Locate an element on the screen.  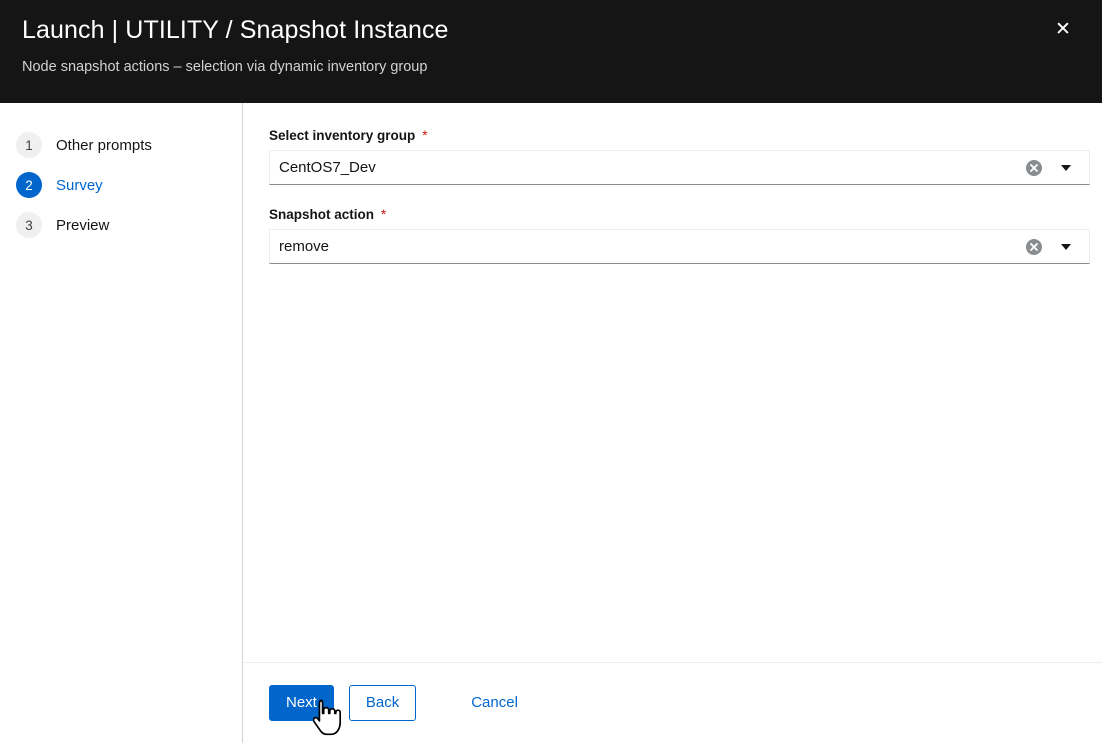
sidebar-item-preview: 3 Preview is located at coordinates (121, 225).